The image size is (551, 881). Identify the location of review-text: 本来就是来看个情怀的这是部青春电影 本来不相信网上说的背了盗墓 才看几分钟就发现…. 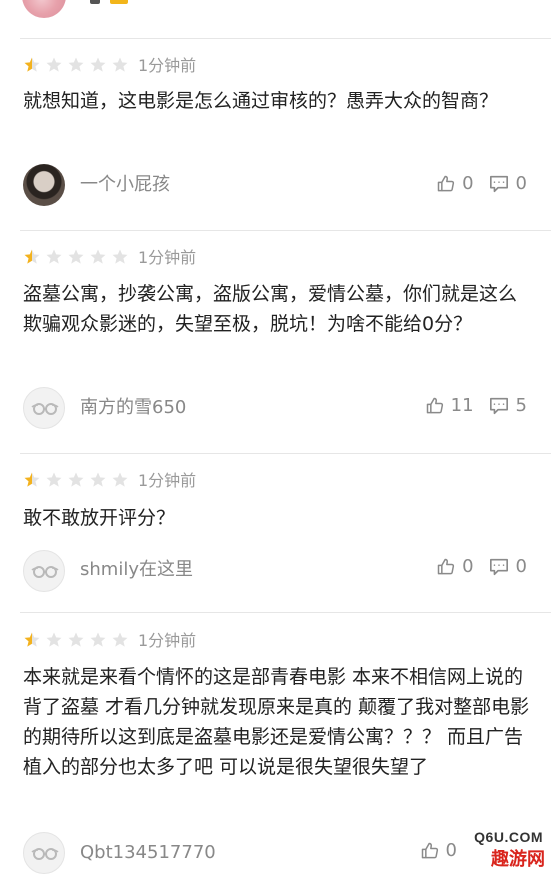
(276, 722).